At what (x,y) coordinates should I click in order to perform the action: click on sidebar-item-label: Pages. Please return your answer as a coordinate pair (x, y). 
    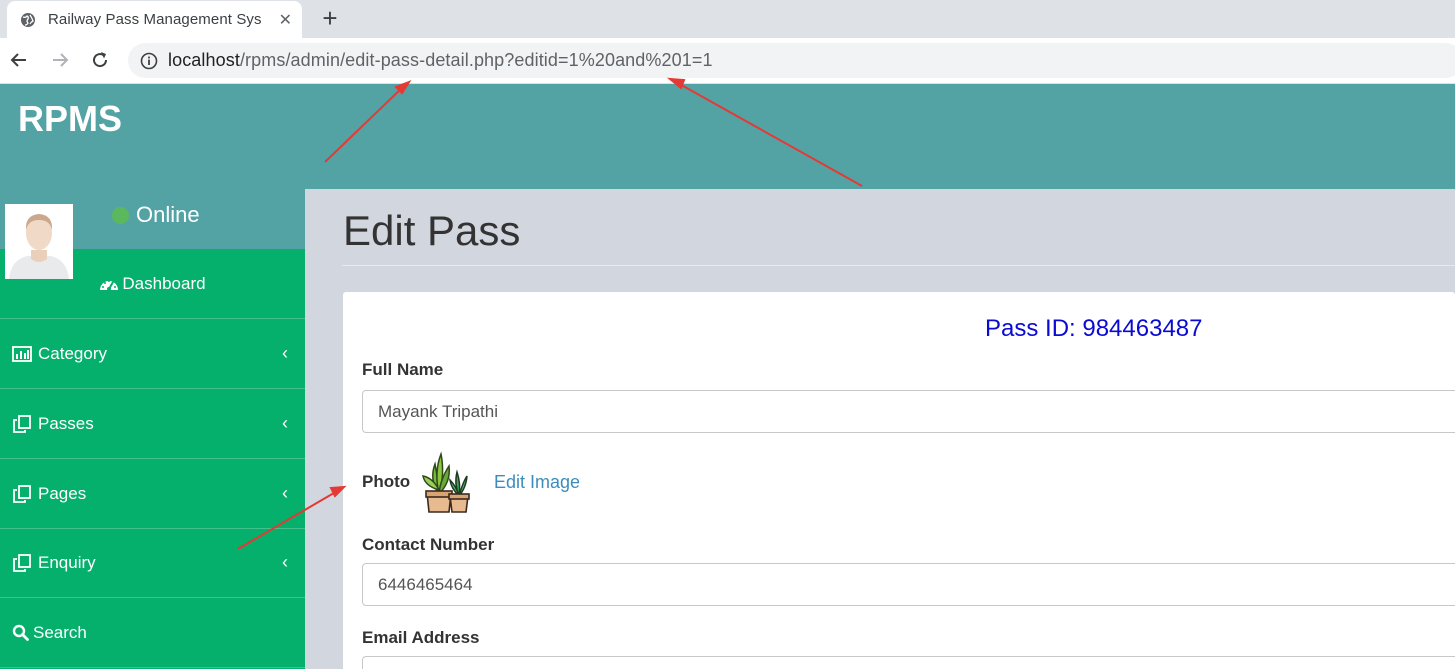
    Looking at the image, I should click on (62, 493).